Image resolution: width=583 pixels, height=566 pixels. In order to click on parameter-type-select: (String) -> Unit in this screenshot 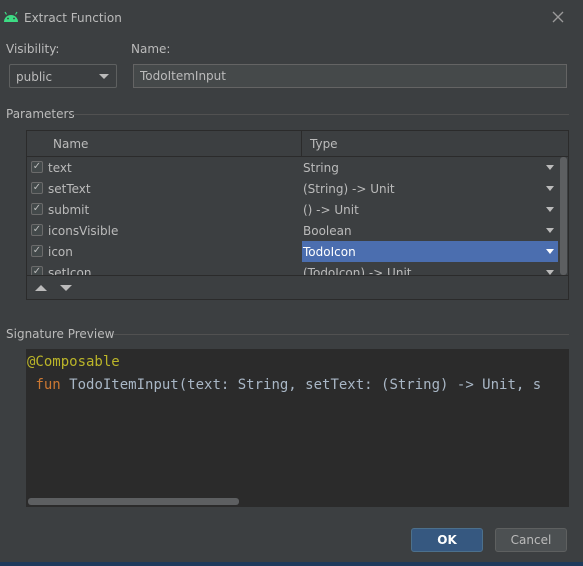, I will do `click(430, 188)`.